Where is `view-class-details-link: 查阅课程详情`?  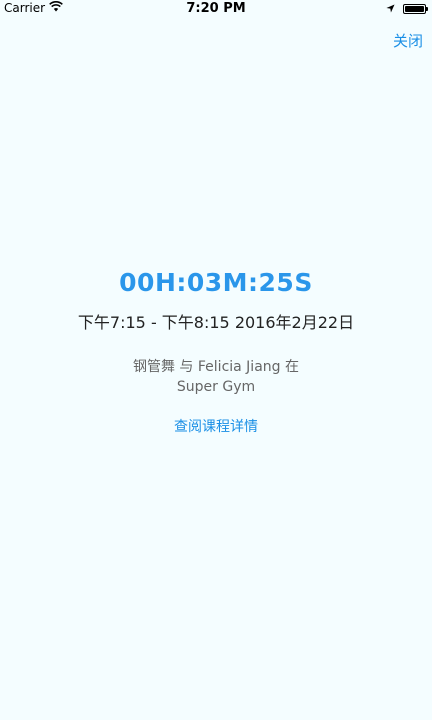
view-class-details-link: 查阅课程详情 is located at coordinates (216, 426).